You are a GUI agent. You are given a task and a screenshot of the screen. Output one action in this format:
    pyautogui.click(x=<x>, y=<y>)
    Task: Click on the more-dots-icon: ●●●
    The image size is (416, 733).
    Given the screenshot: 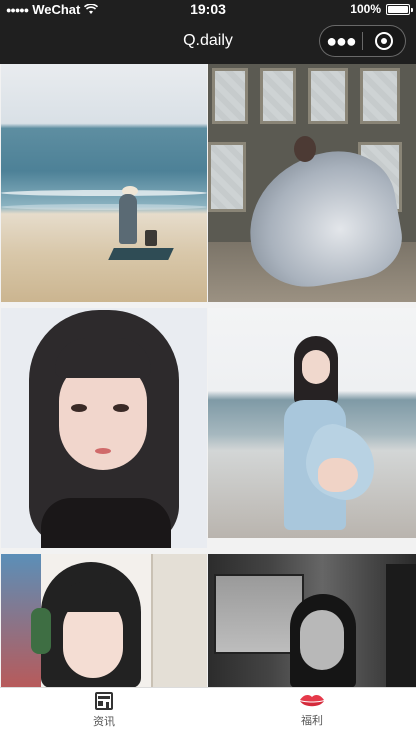 What is the action you would take?
    pyautogui.click(x=341, y=41)
    